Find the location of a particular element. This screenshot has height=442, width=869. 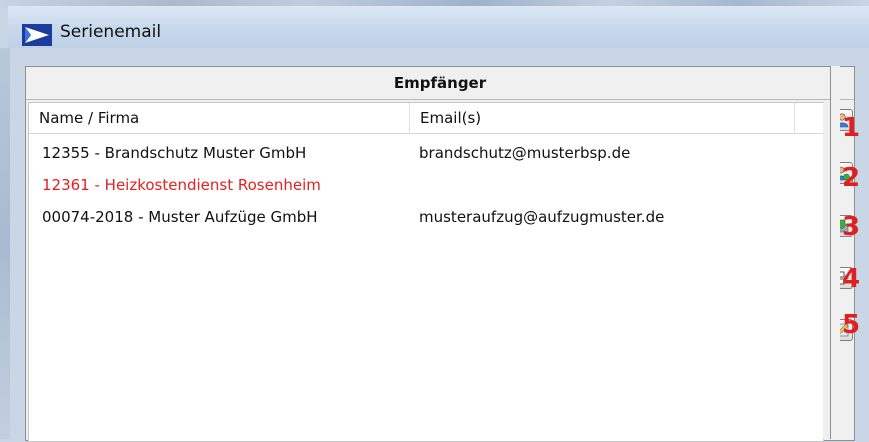

serienemail-app-icon is located at coordinates (37, 35).